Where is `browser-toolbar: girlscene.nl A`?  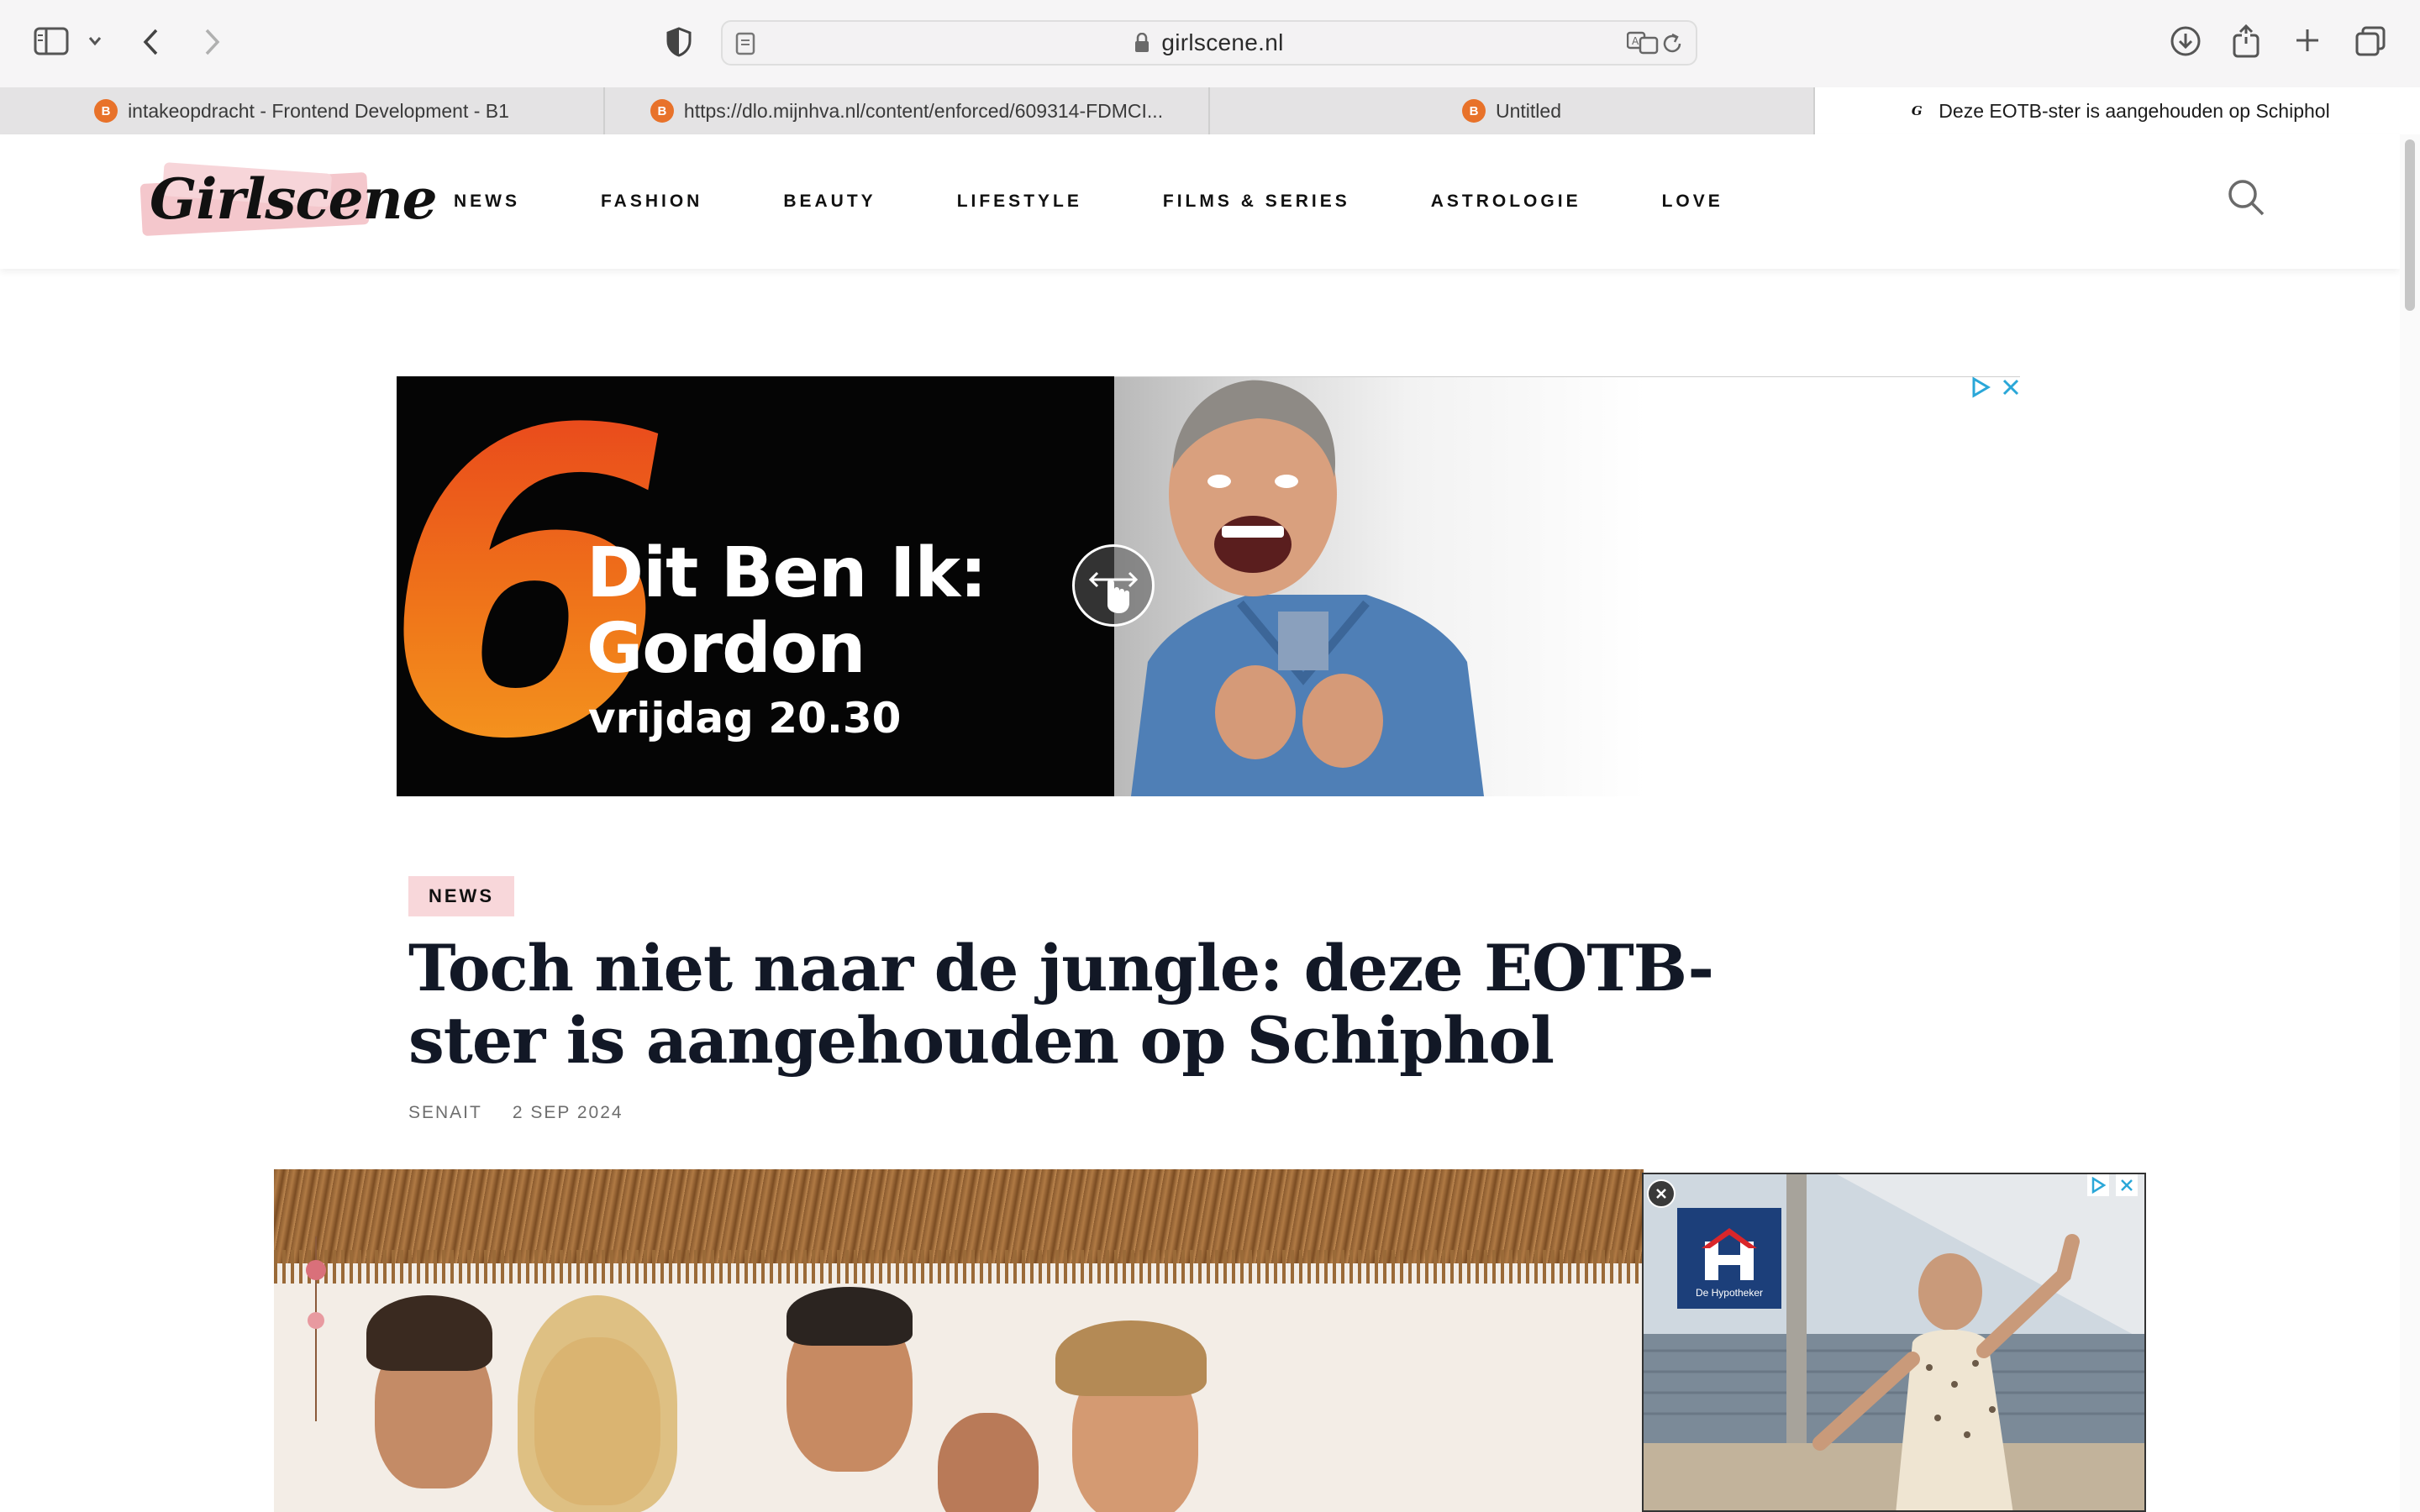
browser-toolbar: girlscene.nl A is located at coordinates (1210, 44).